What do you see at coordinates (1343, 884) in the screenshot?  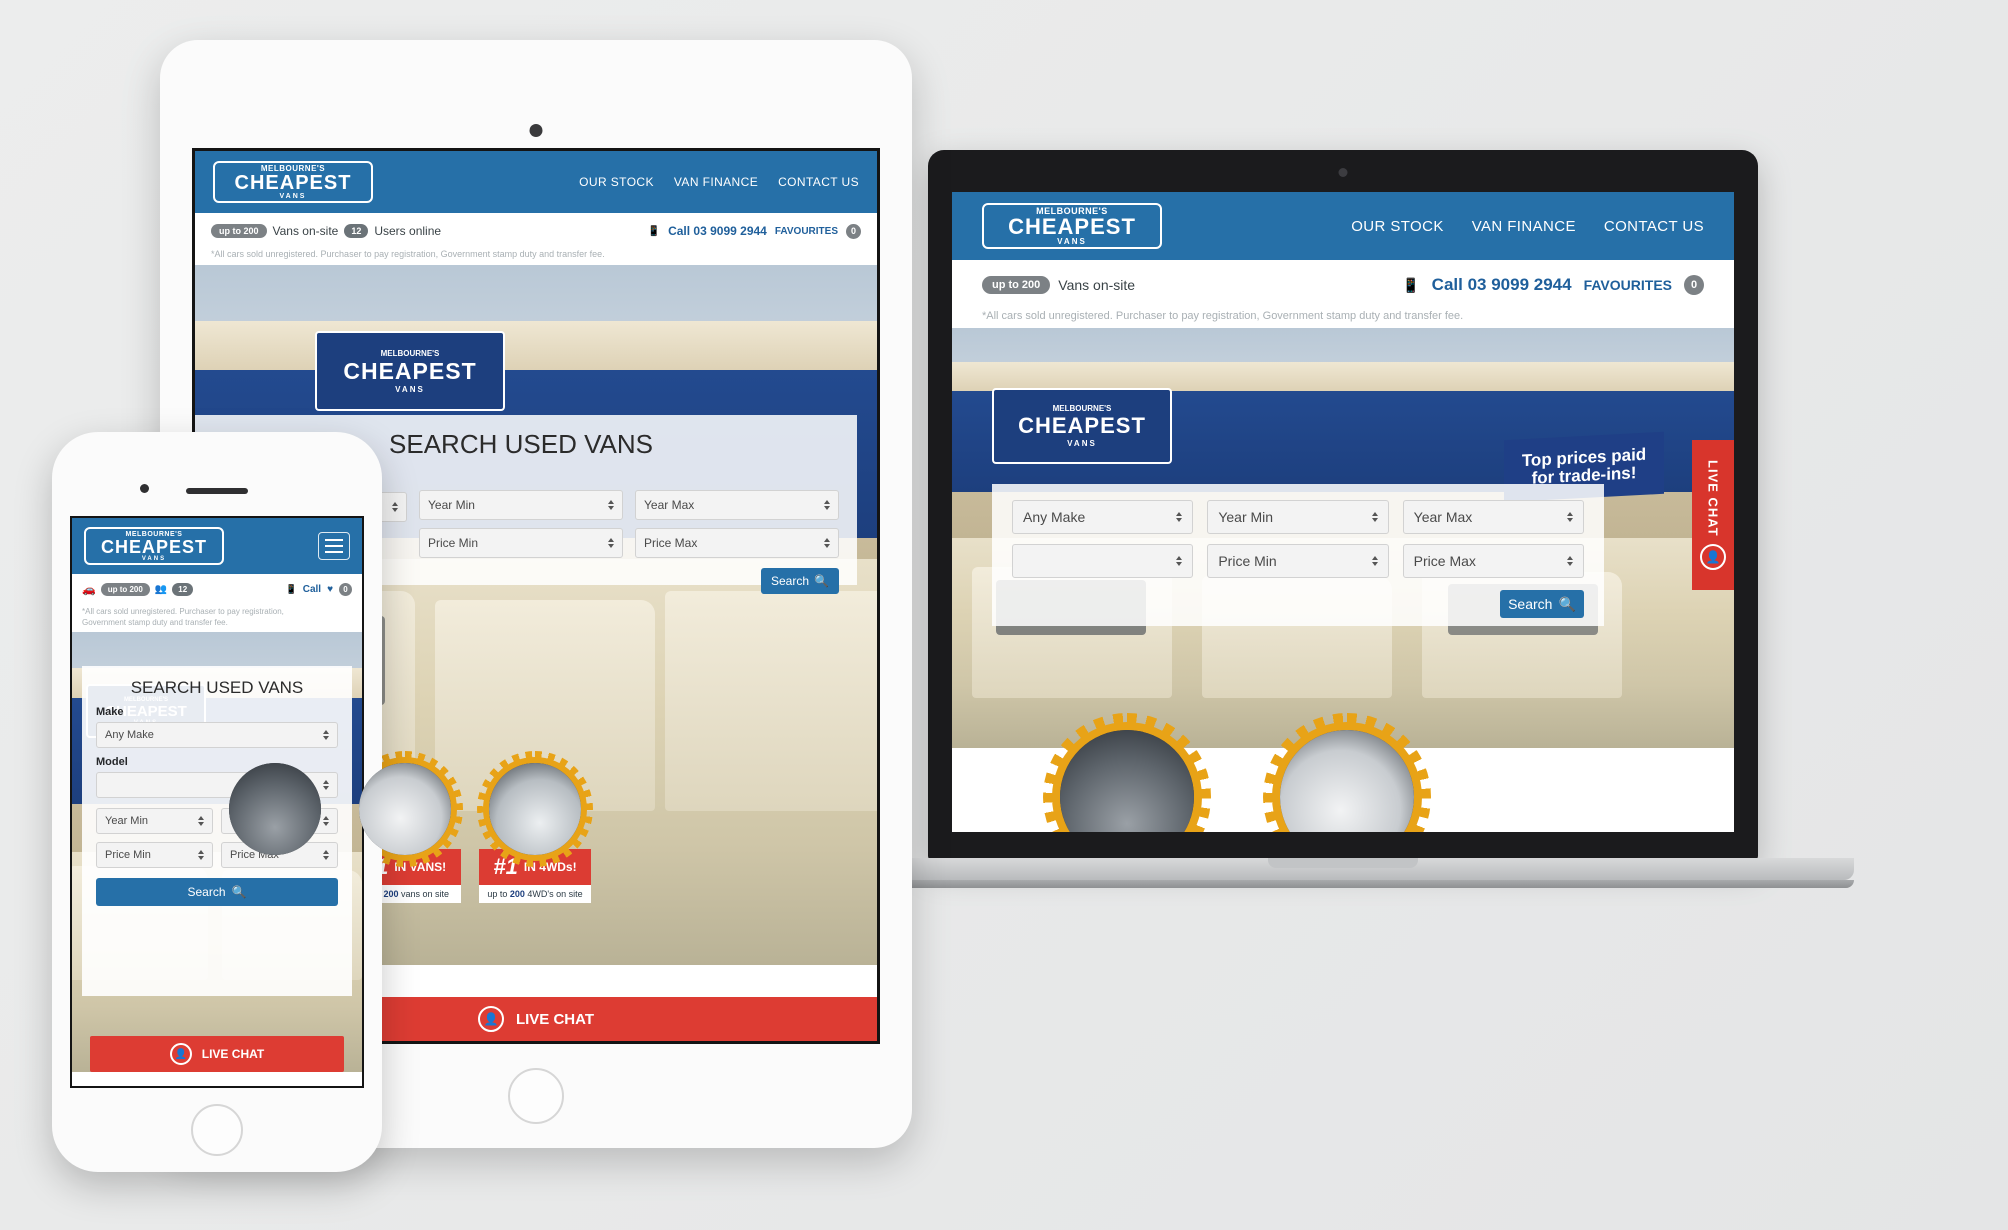 I see `laptop-foot` at bounding box center [1343, 884].